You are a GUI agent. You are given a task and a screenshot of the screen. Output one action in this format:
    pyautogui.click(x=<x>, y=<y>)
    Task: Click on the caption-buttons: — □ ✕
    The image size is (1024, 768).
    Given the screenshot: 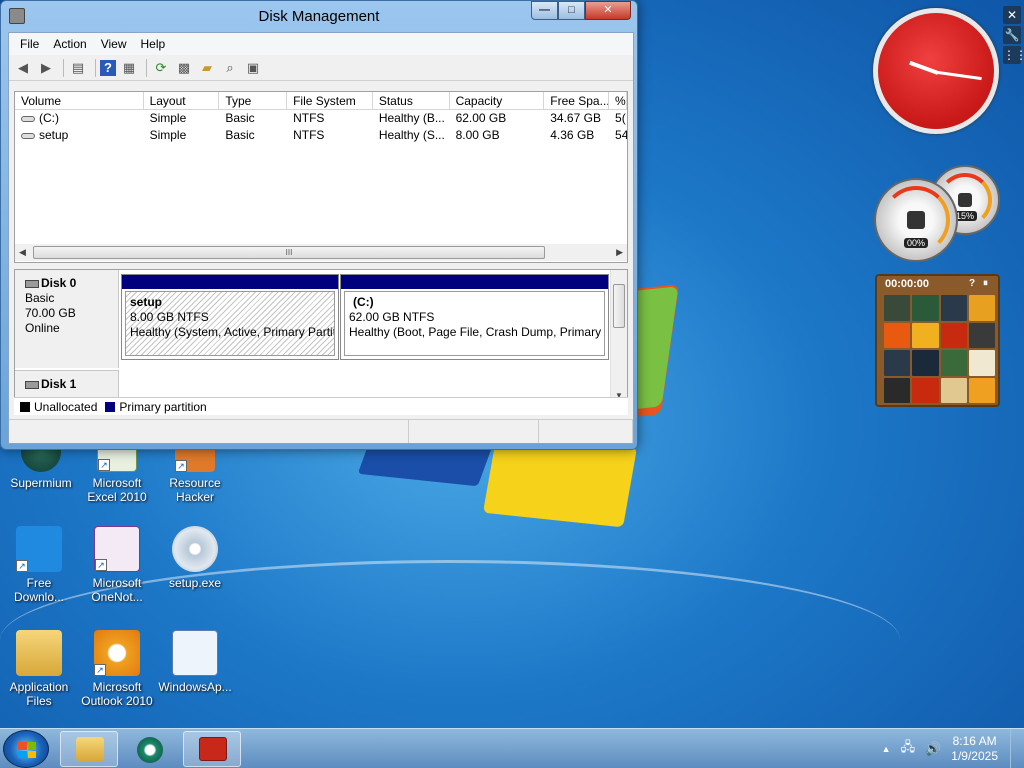 What is the action you would take?
    pyautogui.click(x=581, y=10)
    